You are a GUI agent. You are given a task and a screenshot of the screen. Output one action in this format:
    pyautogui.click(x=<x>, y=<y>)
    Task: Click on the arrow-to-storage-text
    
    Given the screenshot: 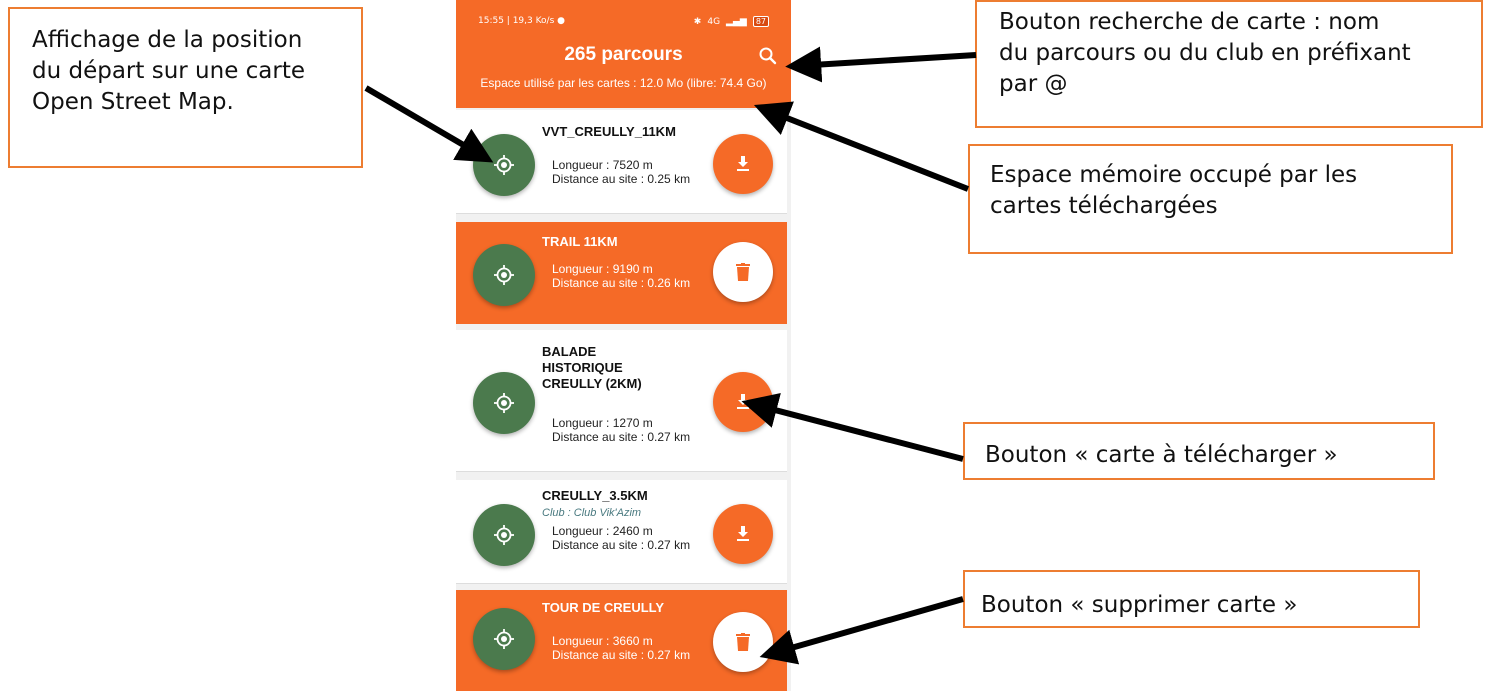 What is the action you would take?
    pyautogui.click(x=861, y=146)
    